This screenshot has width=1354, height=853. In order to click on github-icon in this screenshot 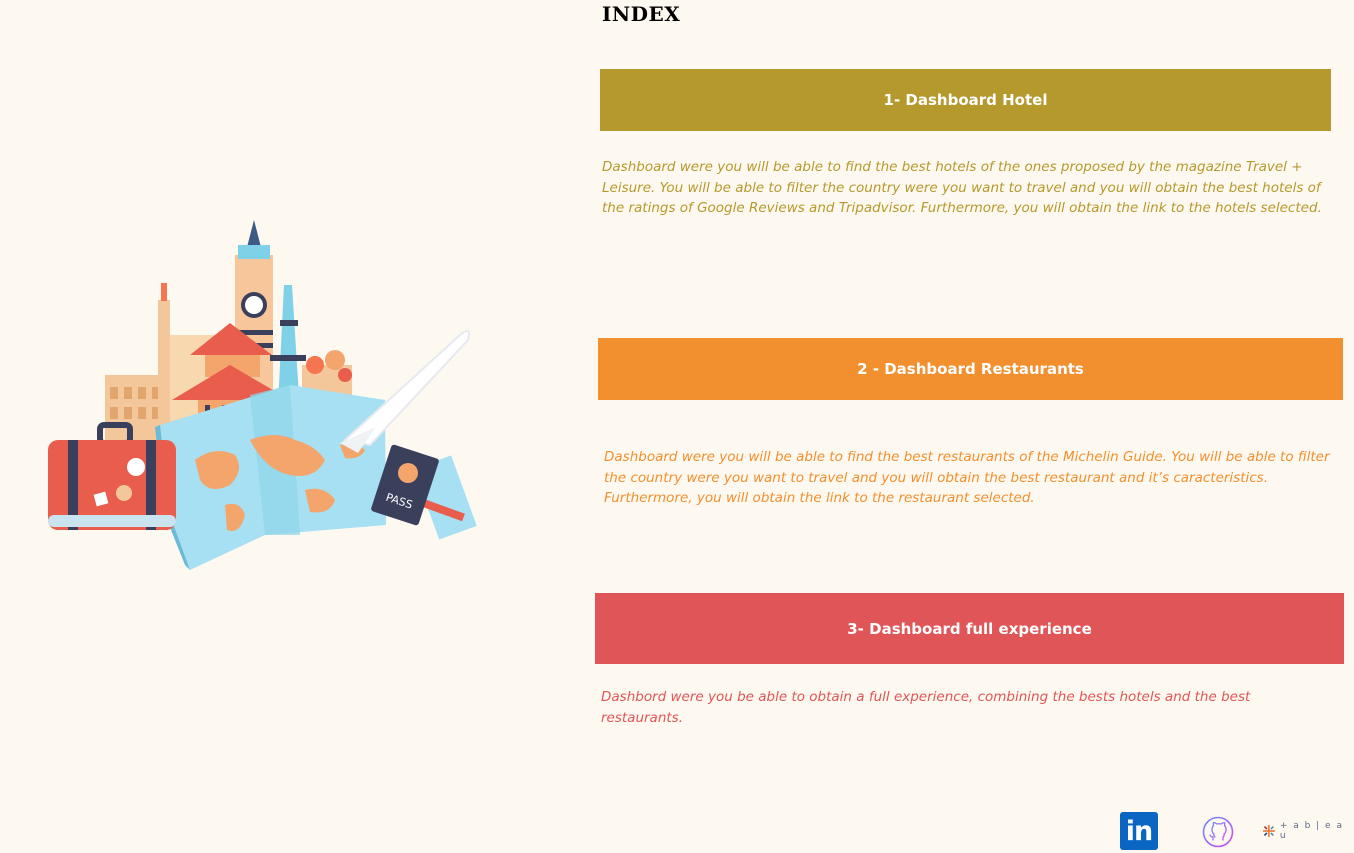, I will do `click(1218, 832)`.